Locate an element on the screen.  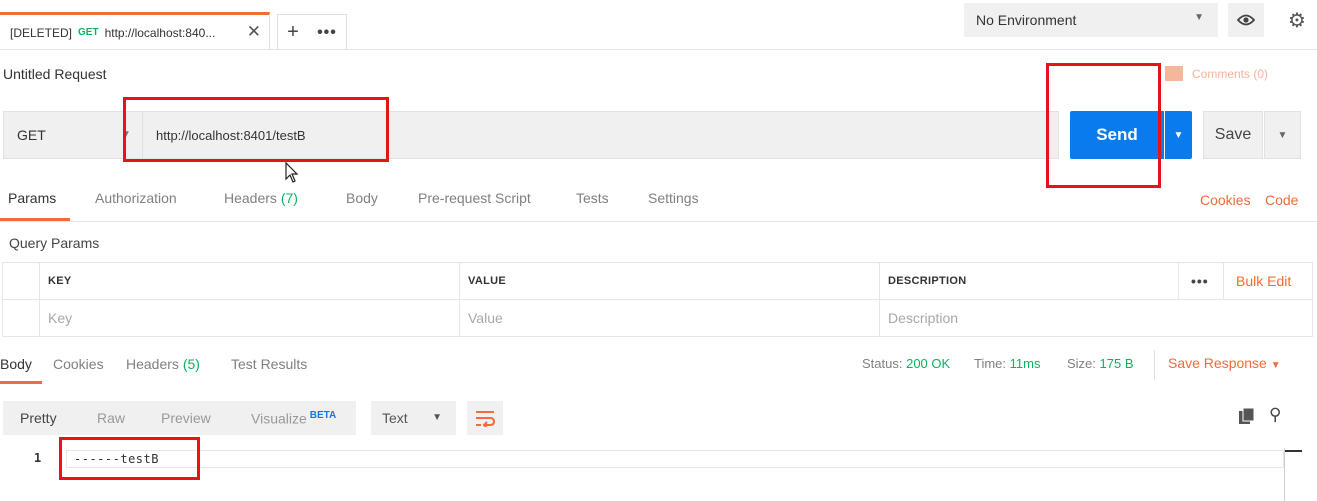
comments-link: Comments (0) is located at coordinates (1216, 73).